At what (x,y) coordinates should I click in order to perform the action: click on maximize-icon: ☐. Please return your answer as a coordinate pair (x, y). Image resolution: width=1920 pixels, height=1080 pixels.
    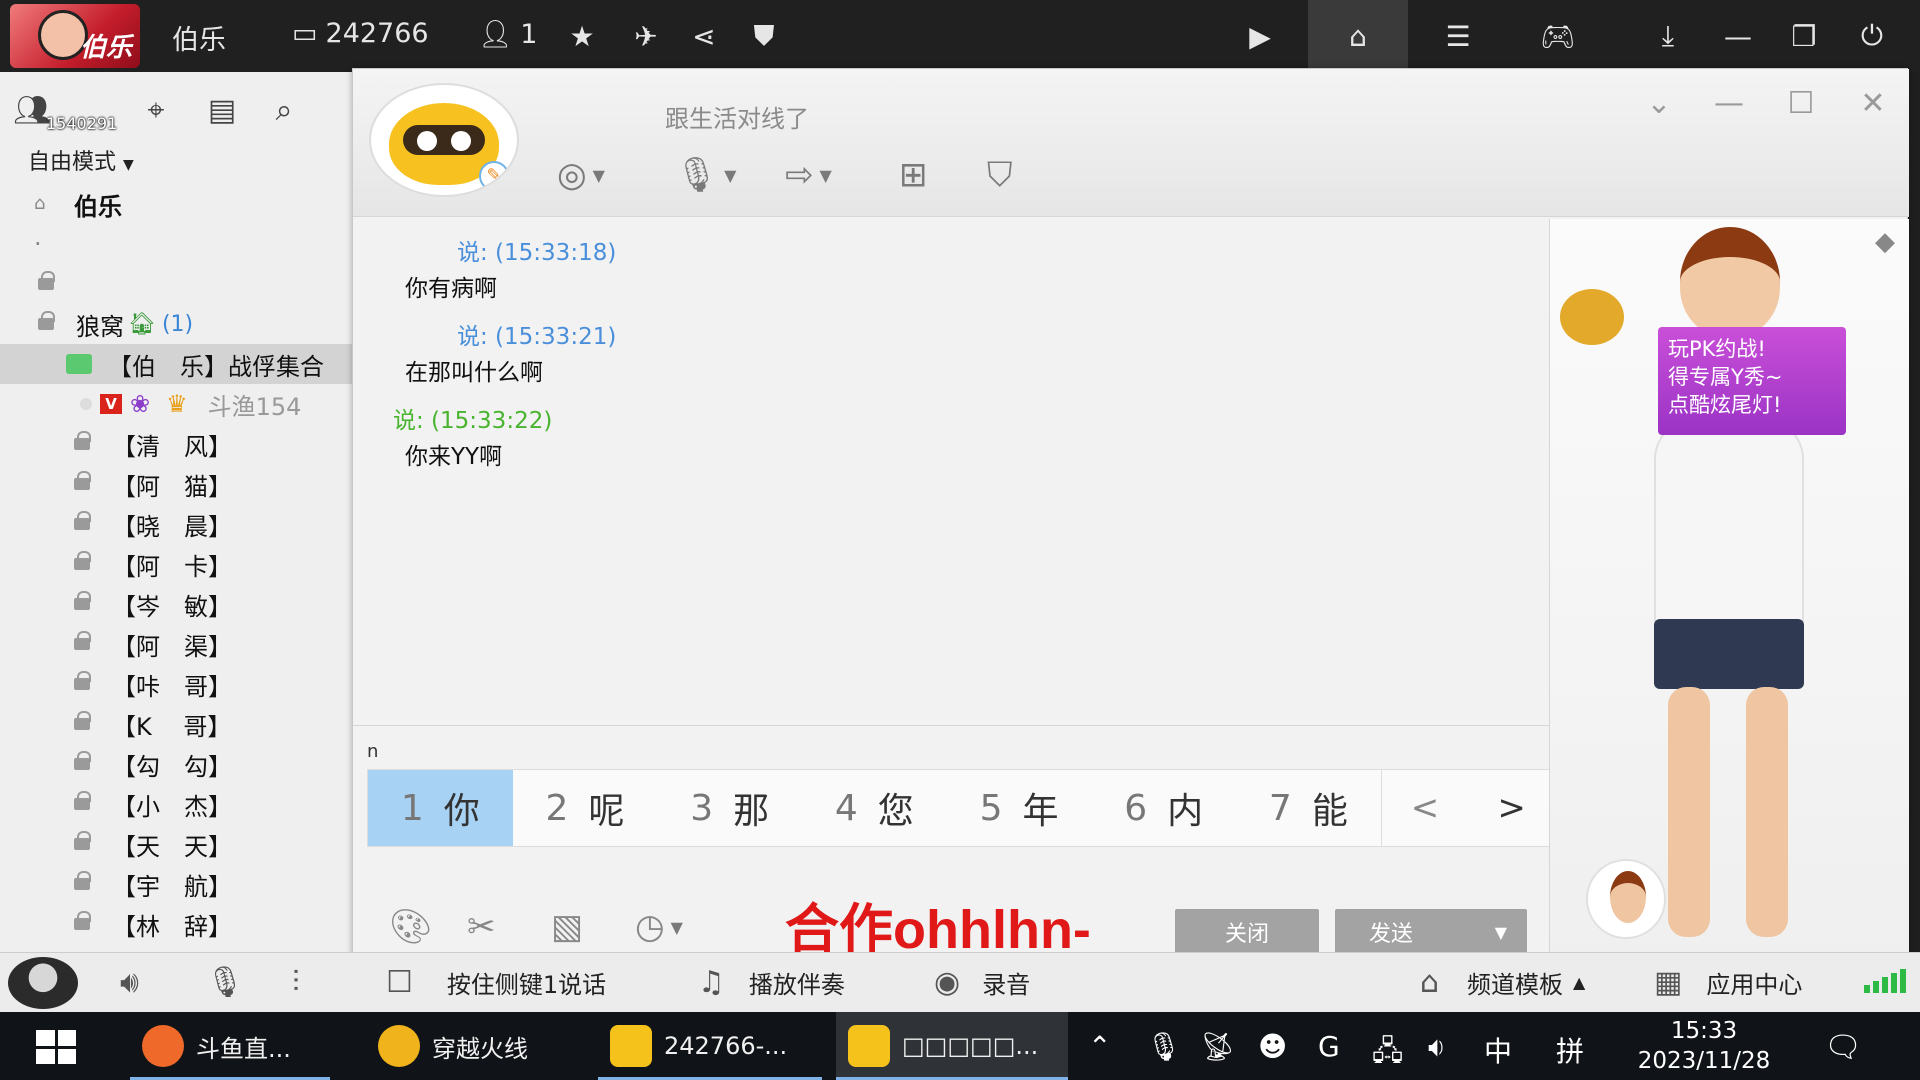
    Looking at the image, I should click on (1801, 103).